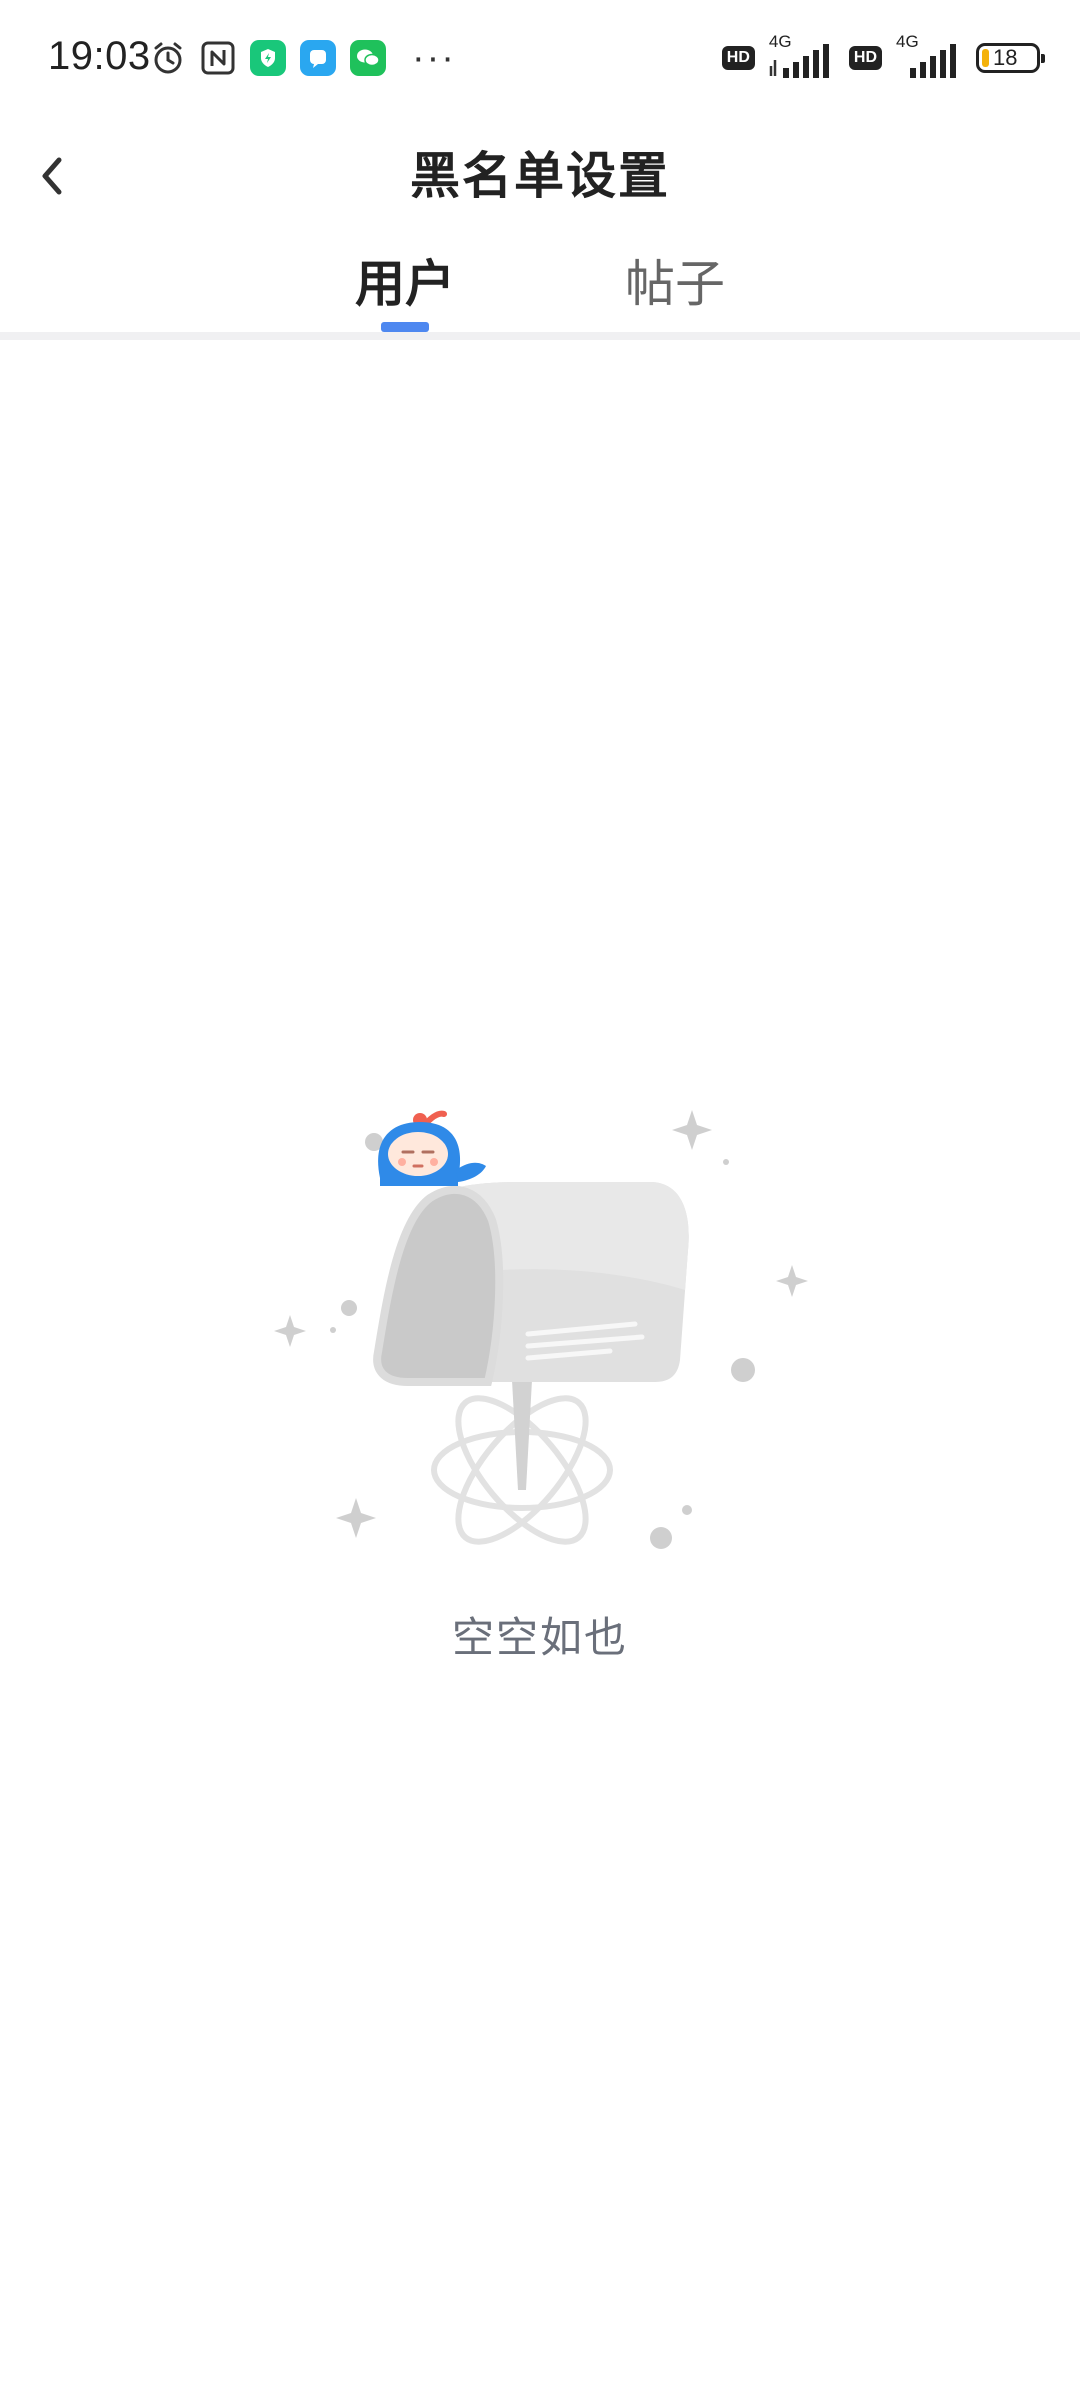 This screenshot has width=1080, height=2400. What do you see at coordinates (540, 283) in the screenshot?
I see `tab-bar: 用户 帖子` at bounding box center [540, 283].